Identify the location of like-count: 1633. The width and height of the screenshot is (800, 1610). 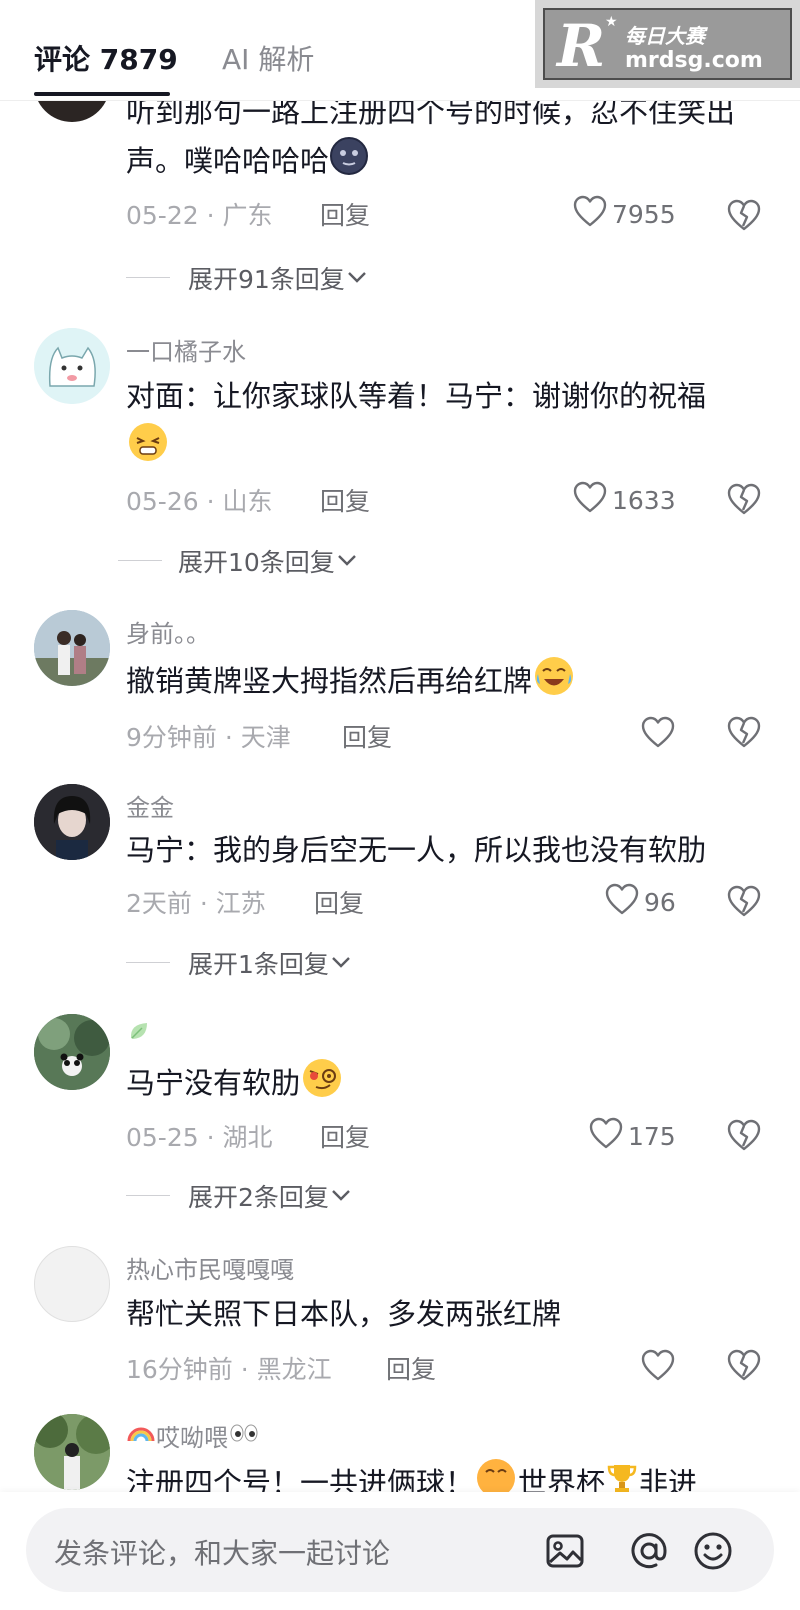
(644, 500).